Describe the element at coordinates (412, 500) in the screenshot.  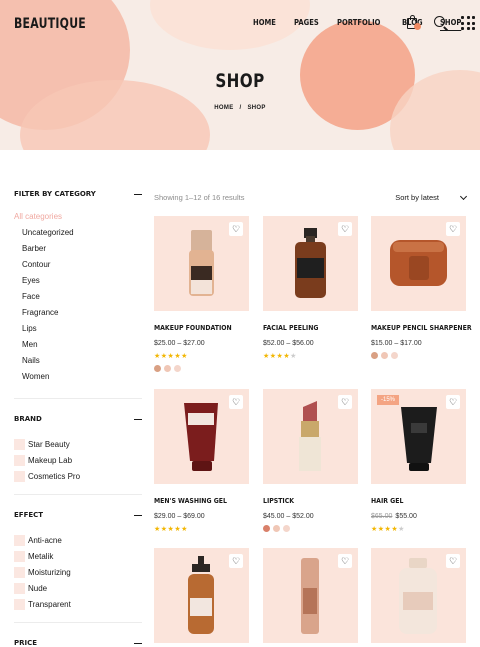
I see `product-name: HAIR GEL` at that location.